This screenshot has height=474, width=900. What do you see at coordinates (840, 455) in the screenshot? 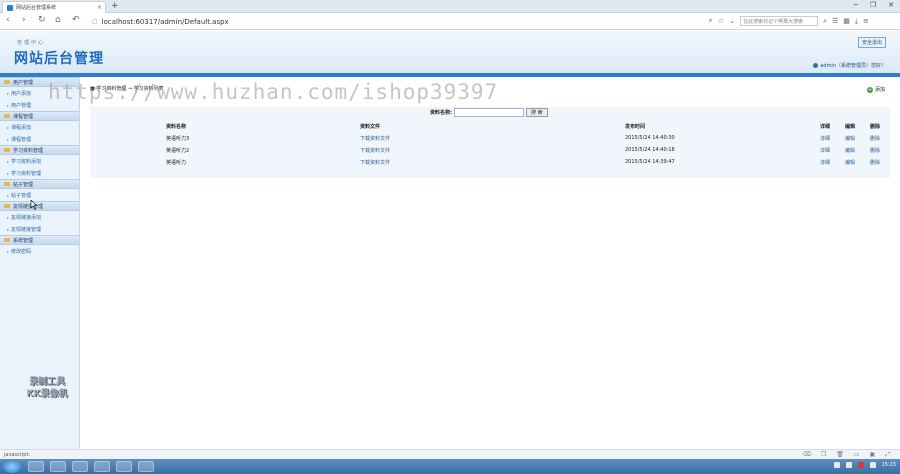
I see `trash-icon: 🗑` at bounding box center [840, 455].